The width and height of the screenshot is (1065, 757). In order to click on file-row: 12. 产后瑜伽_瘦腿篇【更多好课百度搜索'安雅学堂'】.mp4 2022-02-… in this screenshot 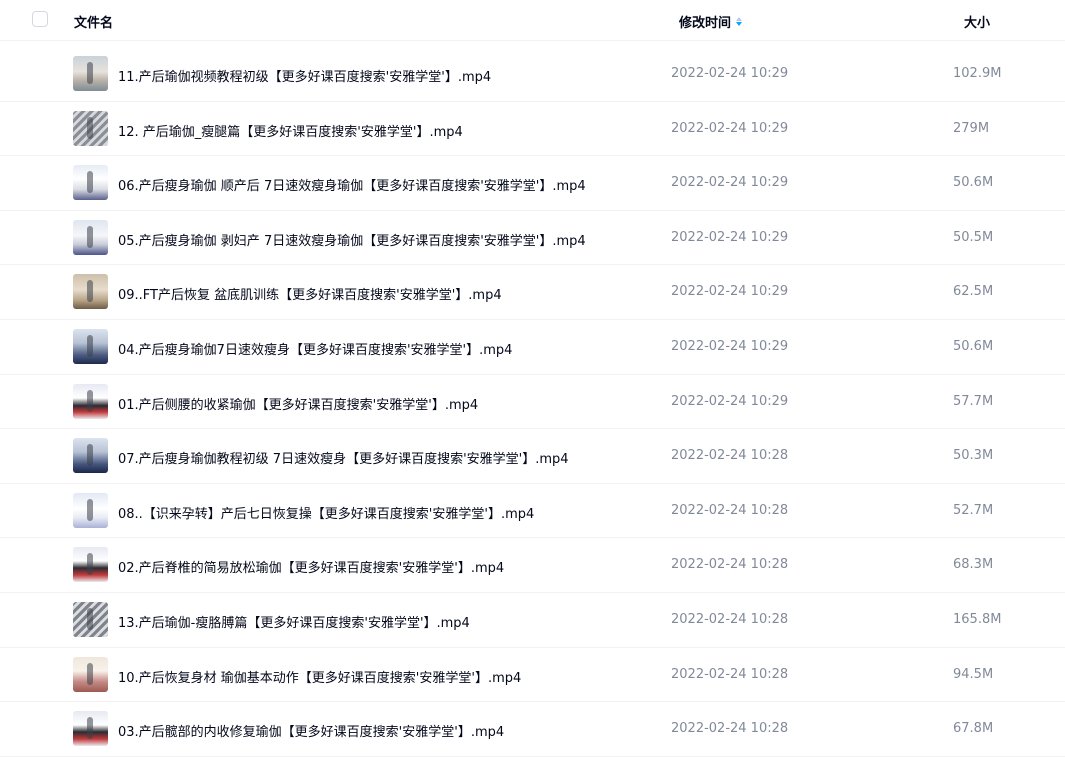, I will do `click(532, 129)`.